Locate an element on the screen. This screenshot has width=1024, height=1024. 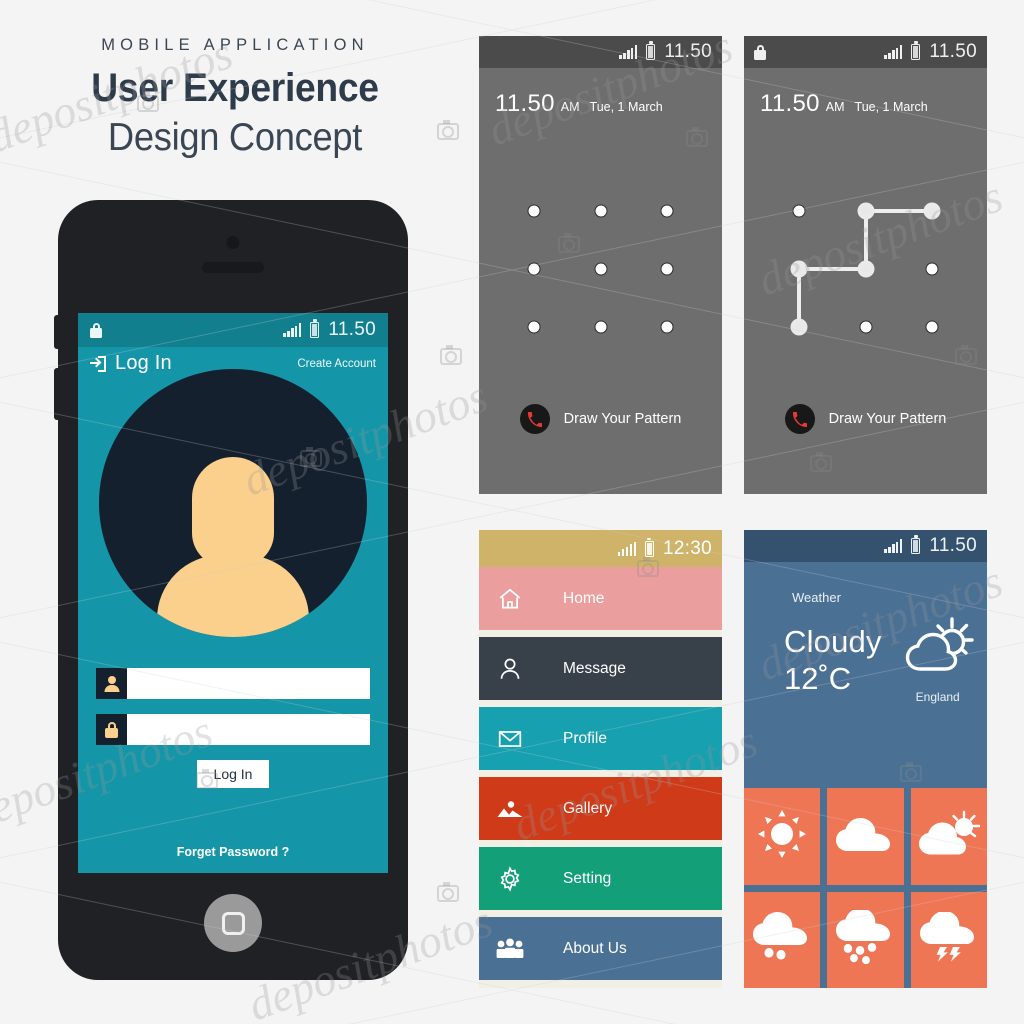
weather-status-bar: 11.50 is located at coordinates (865, 546).